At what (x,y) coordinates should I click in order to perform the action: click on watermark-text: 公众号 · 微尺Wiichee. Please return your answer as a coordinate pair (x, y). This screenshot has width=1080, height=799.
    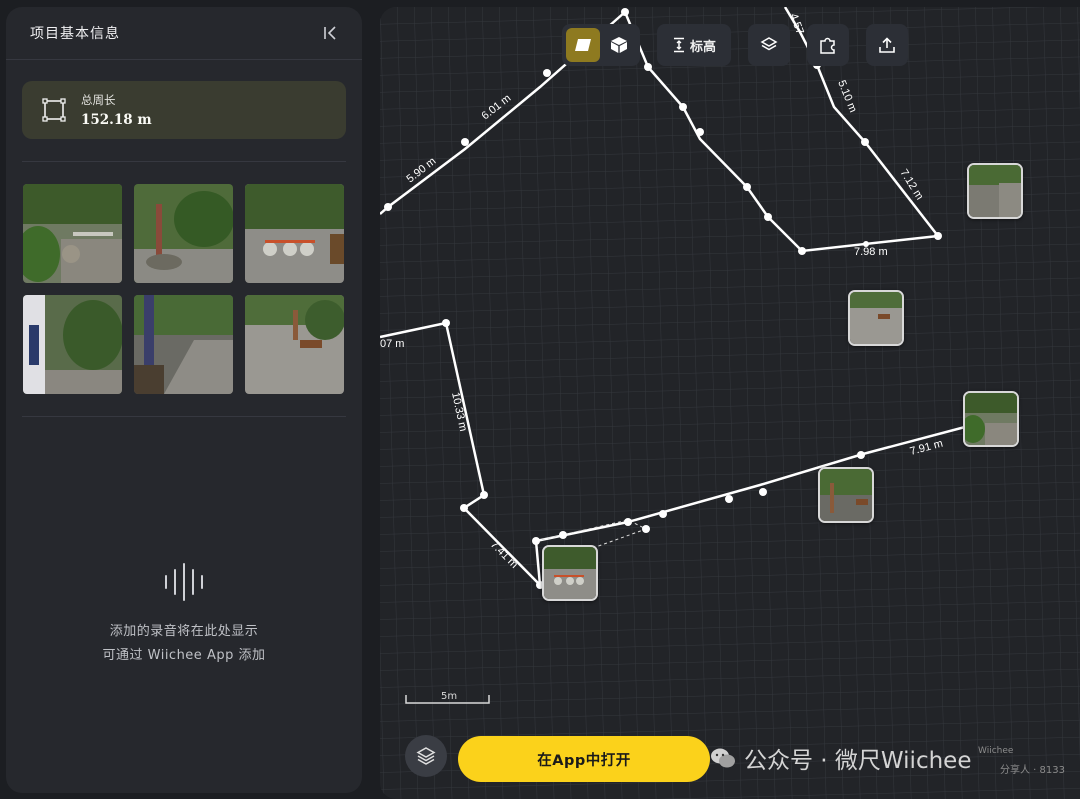
    Looking at the image, I should click on (858, 761).